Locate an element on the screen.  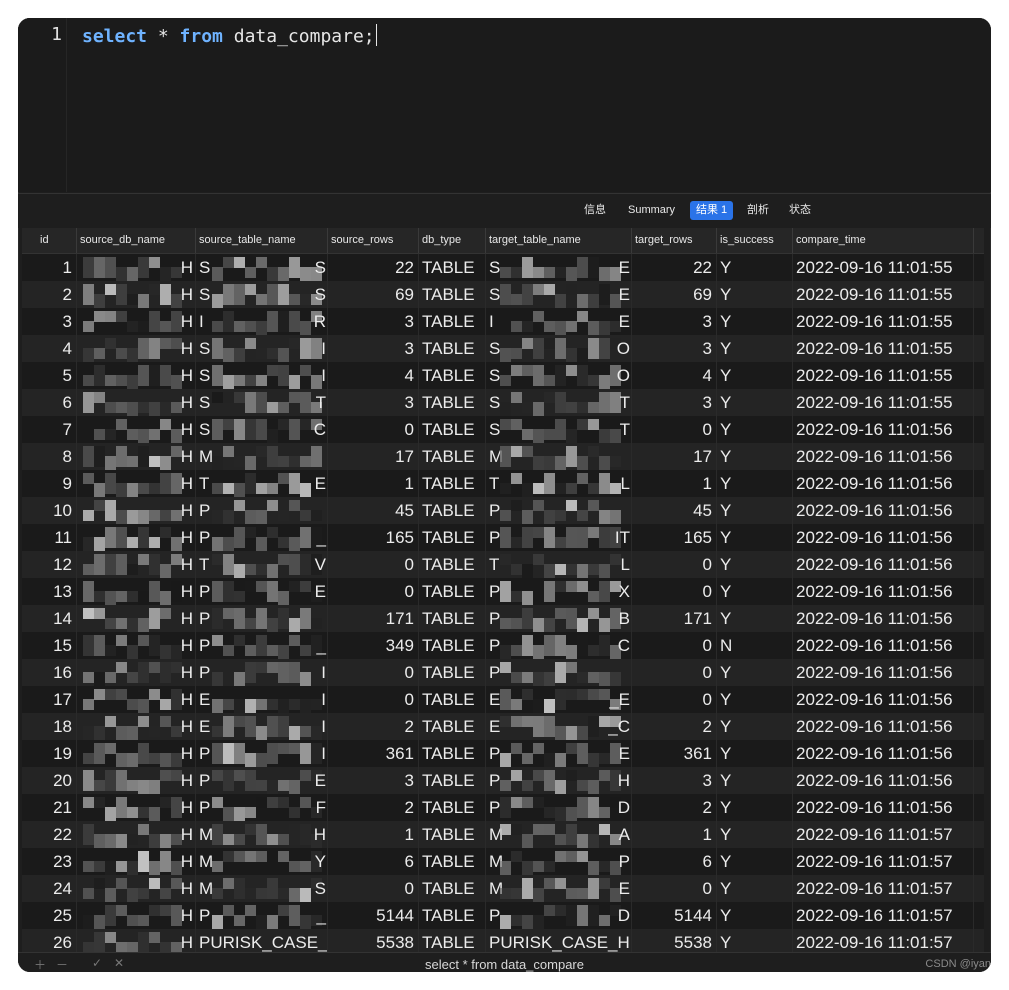
cell-source-table: EI is located at coordinates (262, 699).